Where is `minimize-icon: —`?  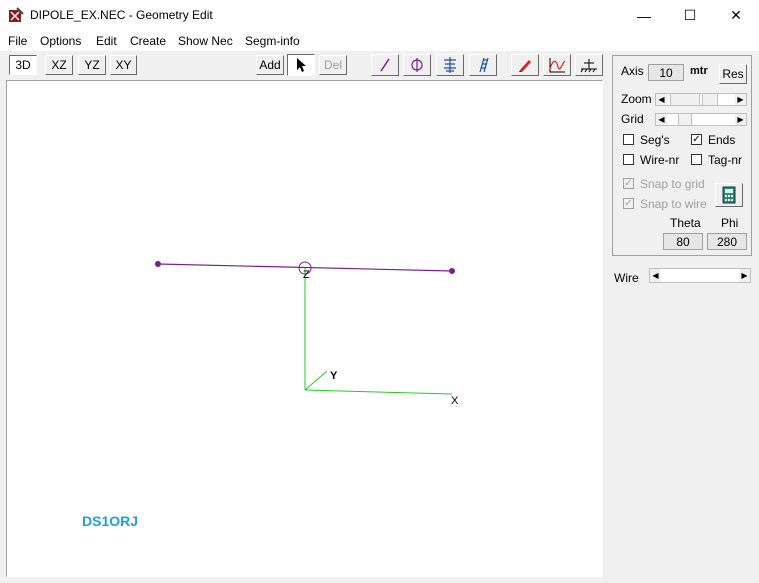 minimize-icon: — is located at coordinates (644, 15).